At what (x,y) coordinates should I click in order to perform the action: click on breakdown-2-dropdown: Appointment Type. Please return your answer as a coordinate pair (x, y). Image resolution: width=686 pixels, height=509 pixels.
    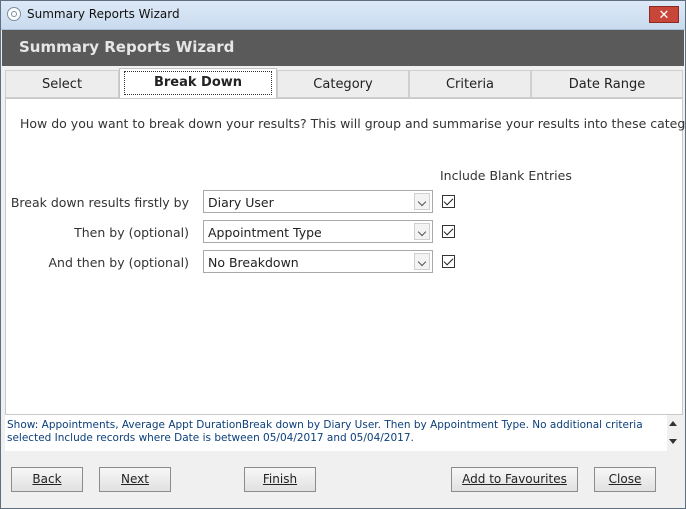
    Looking at the image, I should click on (318, 231).